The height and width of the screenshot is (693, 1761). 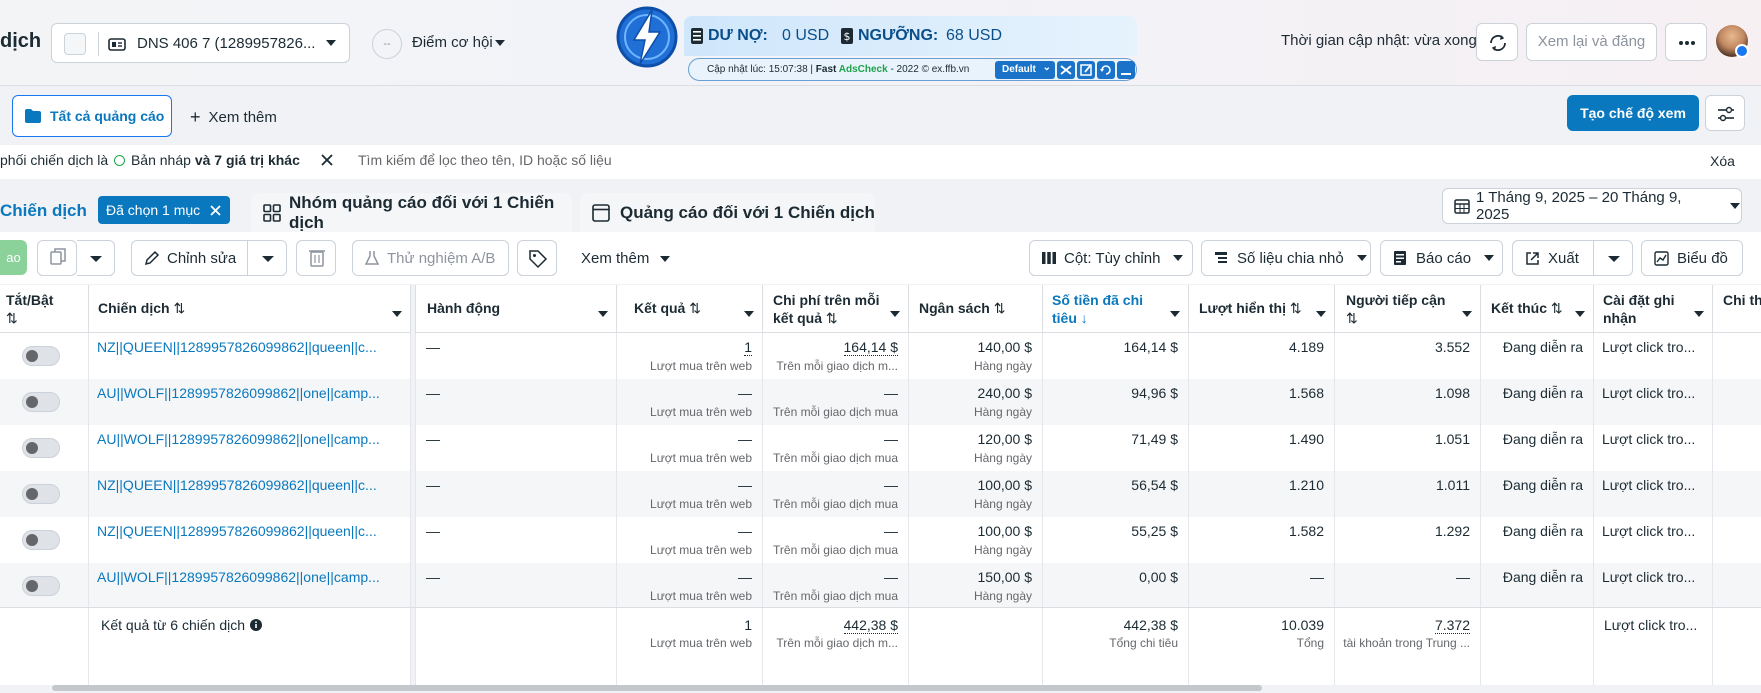 I want to click on col-cost-per-result: Chi phí trên mỗi kết quả ⇅, so click(x=836, y=309).